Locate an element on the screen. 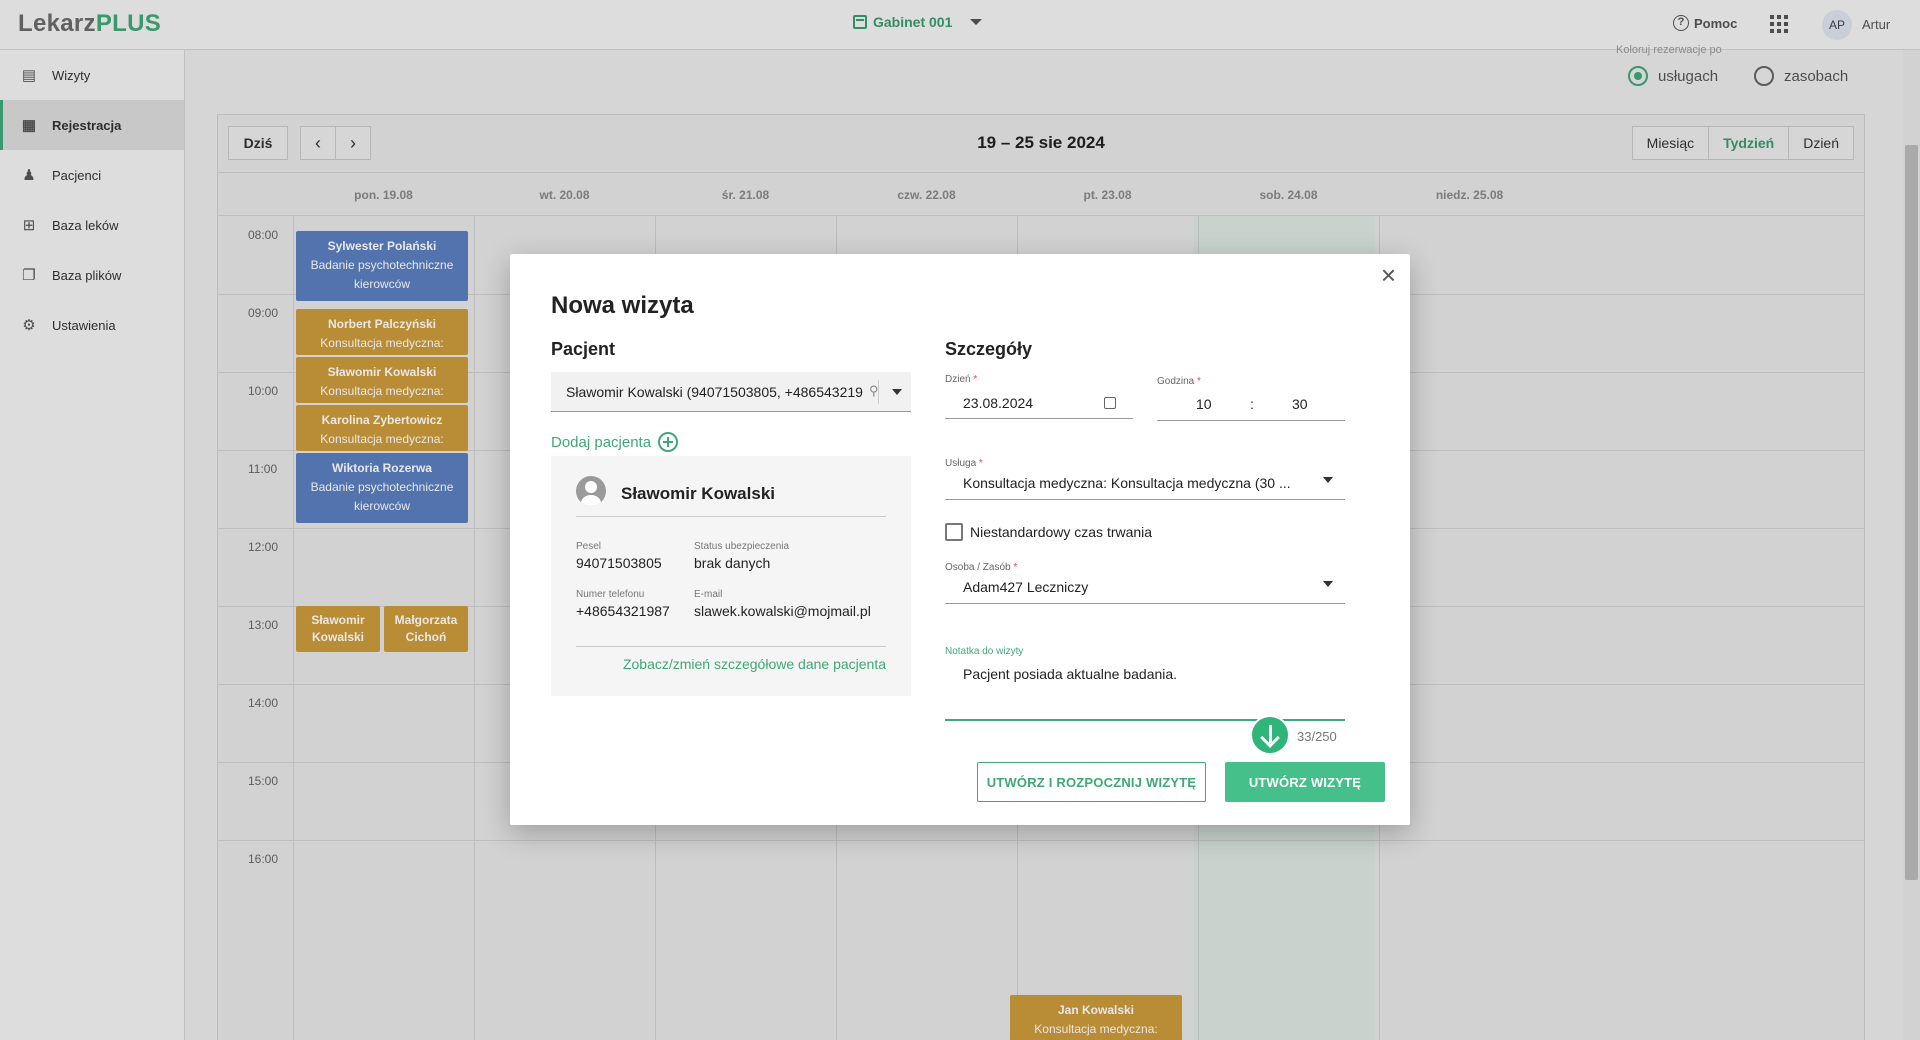 Image resolution: width=1920 pixels, height=1040 pixels. note-textarea: Pacjent posiada aktualne badania. is located at coordinates (1070, 674).